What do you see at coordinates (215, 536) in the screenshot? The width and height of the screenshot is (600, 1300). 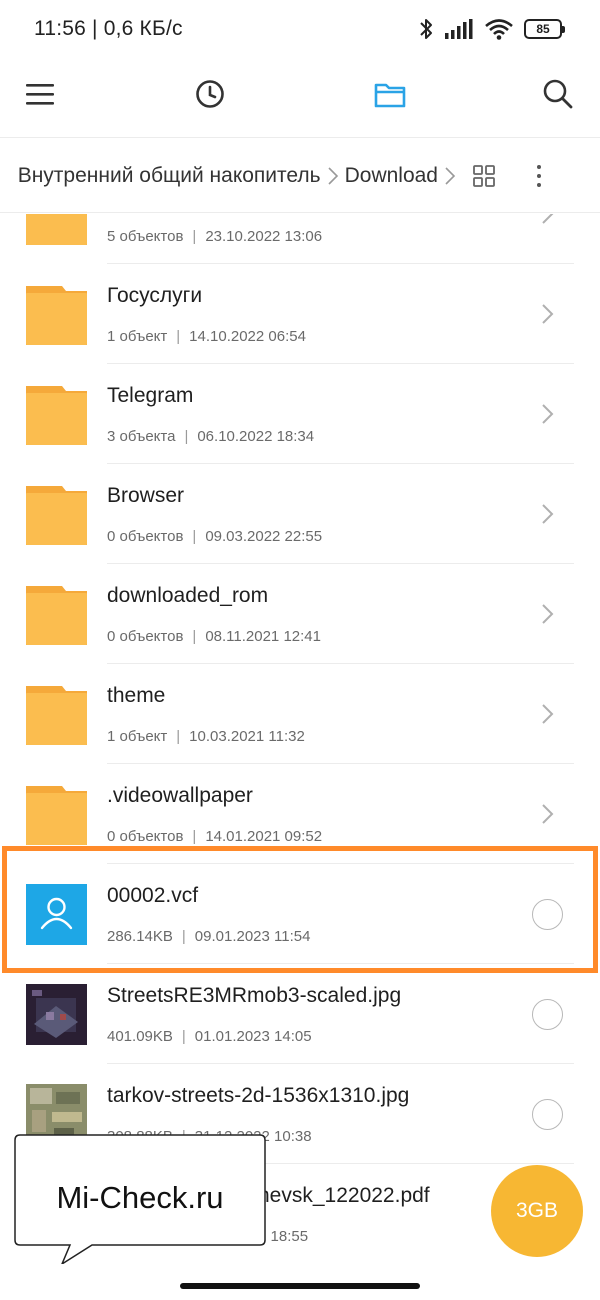 I see `file-meta: 0 объектов | 09.03.2022 22:55` at bounding box center [215, 536].